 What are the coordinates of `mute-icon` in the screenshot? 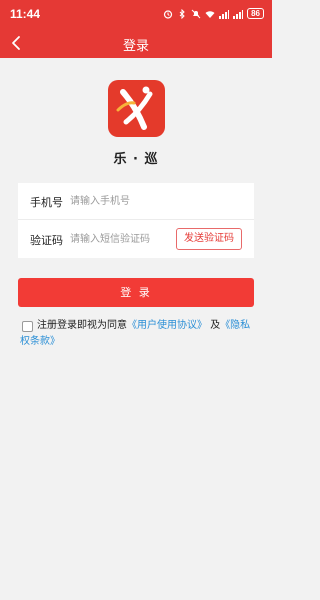 It's located at (196, 14).